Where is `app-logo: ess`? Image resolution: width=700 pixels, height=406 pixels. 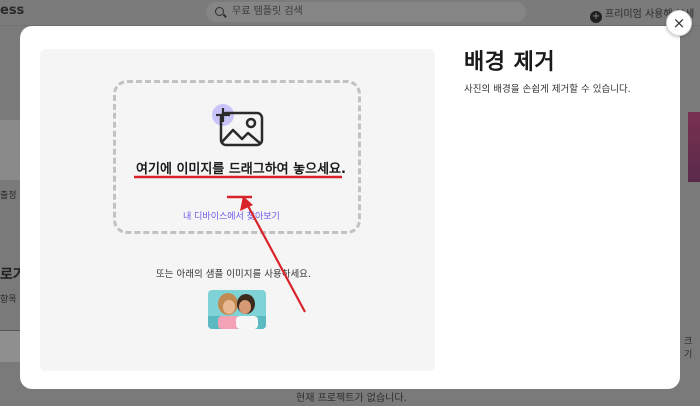
app-logo: ess is located at coordinates (12, 10).